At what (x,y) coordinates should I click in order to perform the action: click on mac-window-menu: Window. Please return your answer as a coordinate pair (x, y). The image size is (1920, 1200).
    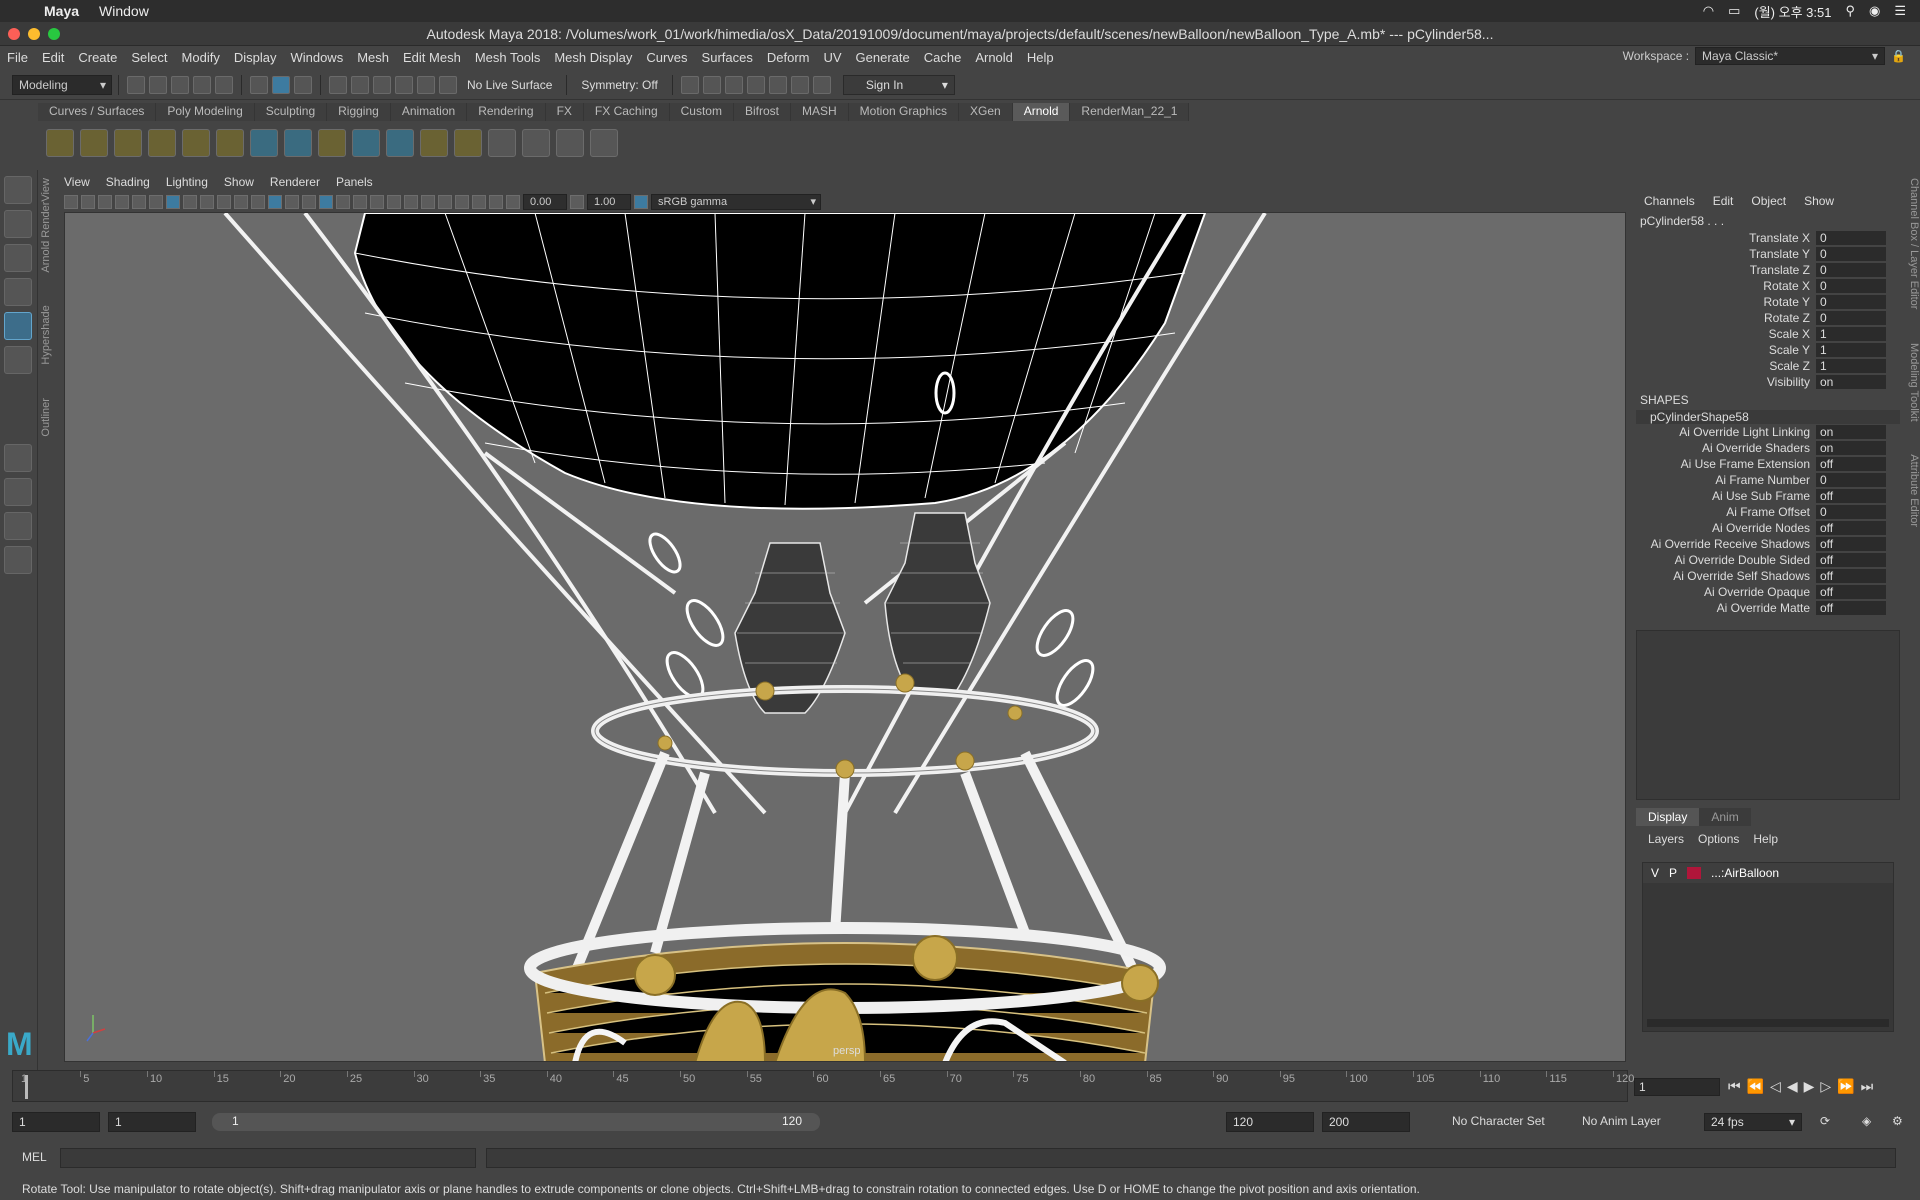
    Looking at the image, I should click on (124, 11).